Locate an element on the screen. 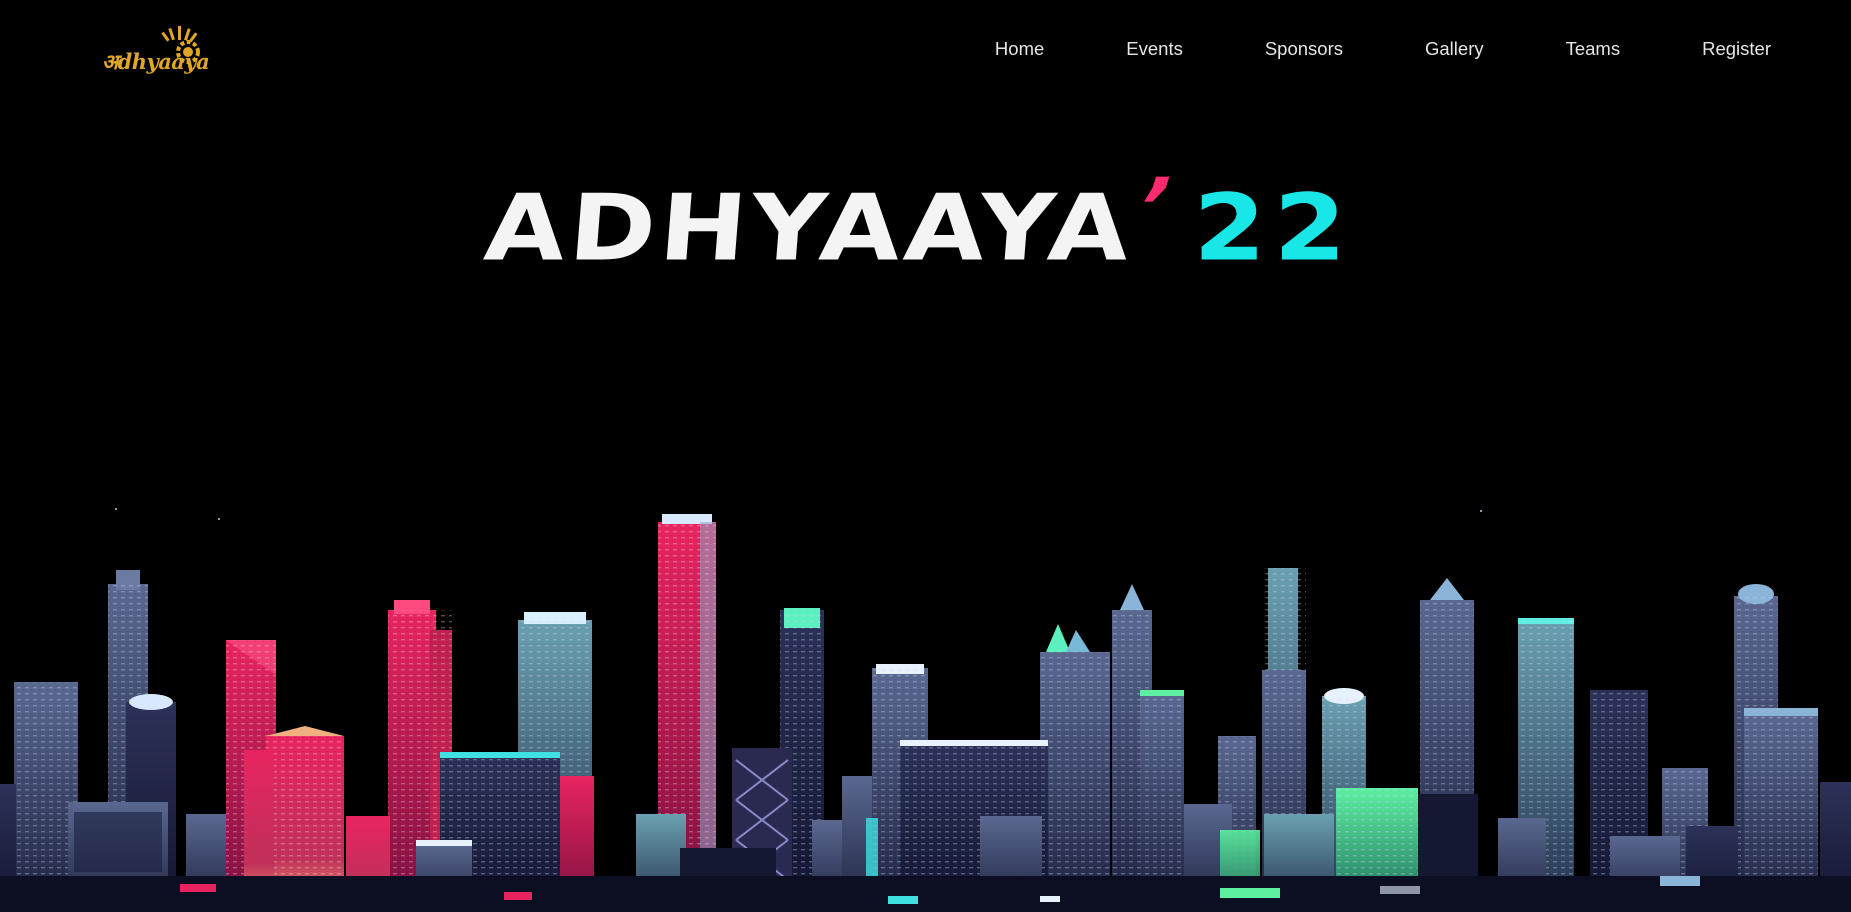 Image resolution: width=1851 pixels, height=912 pixels. nav-teams-link: Teams is located at coordinates (1593, 49).